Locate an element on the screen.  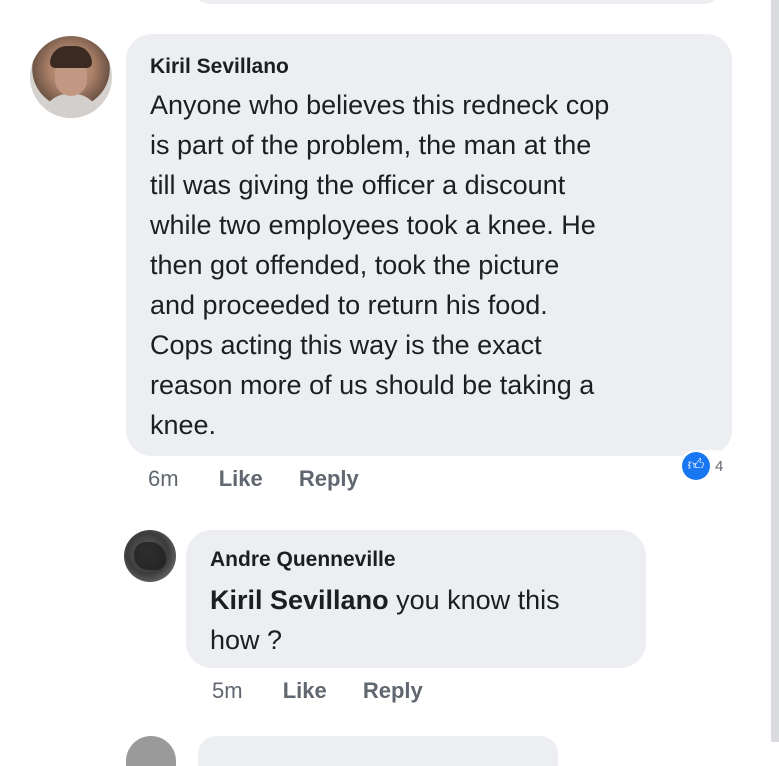
comment-line: Cops acting this way is the exact is located at coordinates (346, 345).